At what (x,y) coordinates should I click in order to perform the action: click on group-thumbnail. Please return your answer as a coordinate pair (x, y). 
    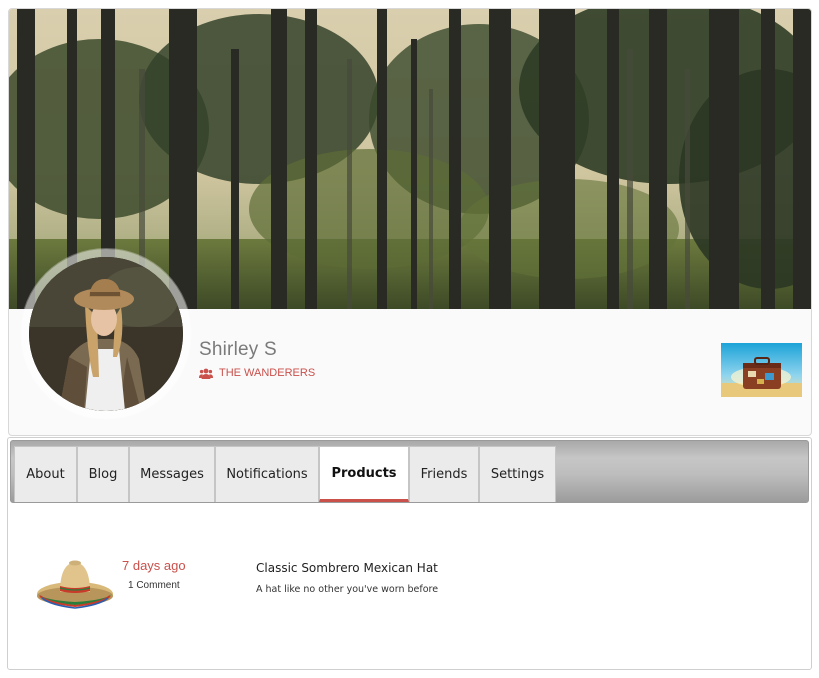
    Looking at the image, I should click on (761, 370).